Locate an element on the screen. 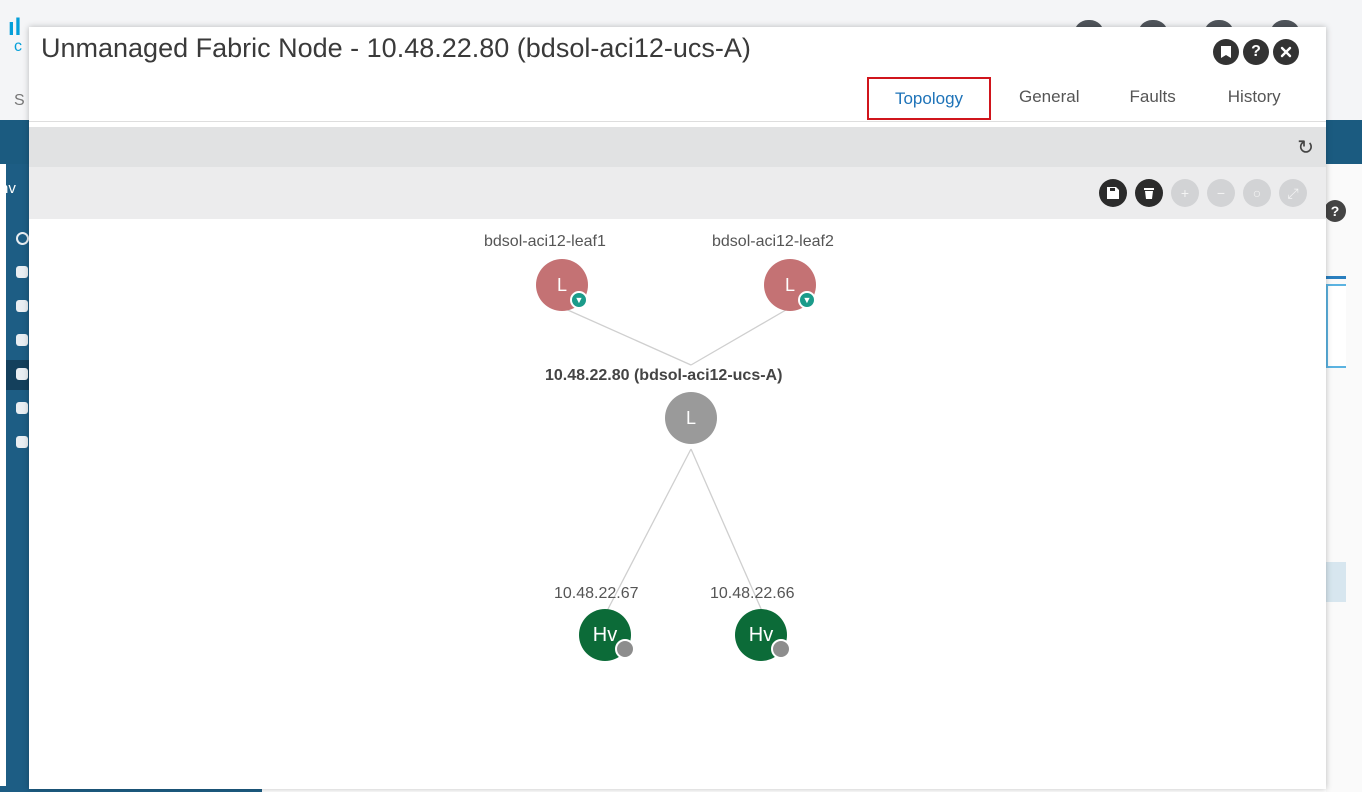 This screenshot has width=1362, height=792. tab-general: General is located at coordinates (1049, 97).